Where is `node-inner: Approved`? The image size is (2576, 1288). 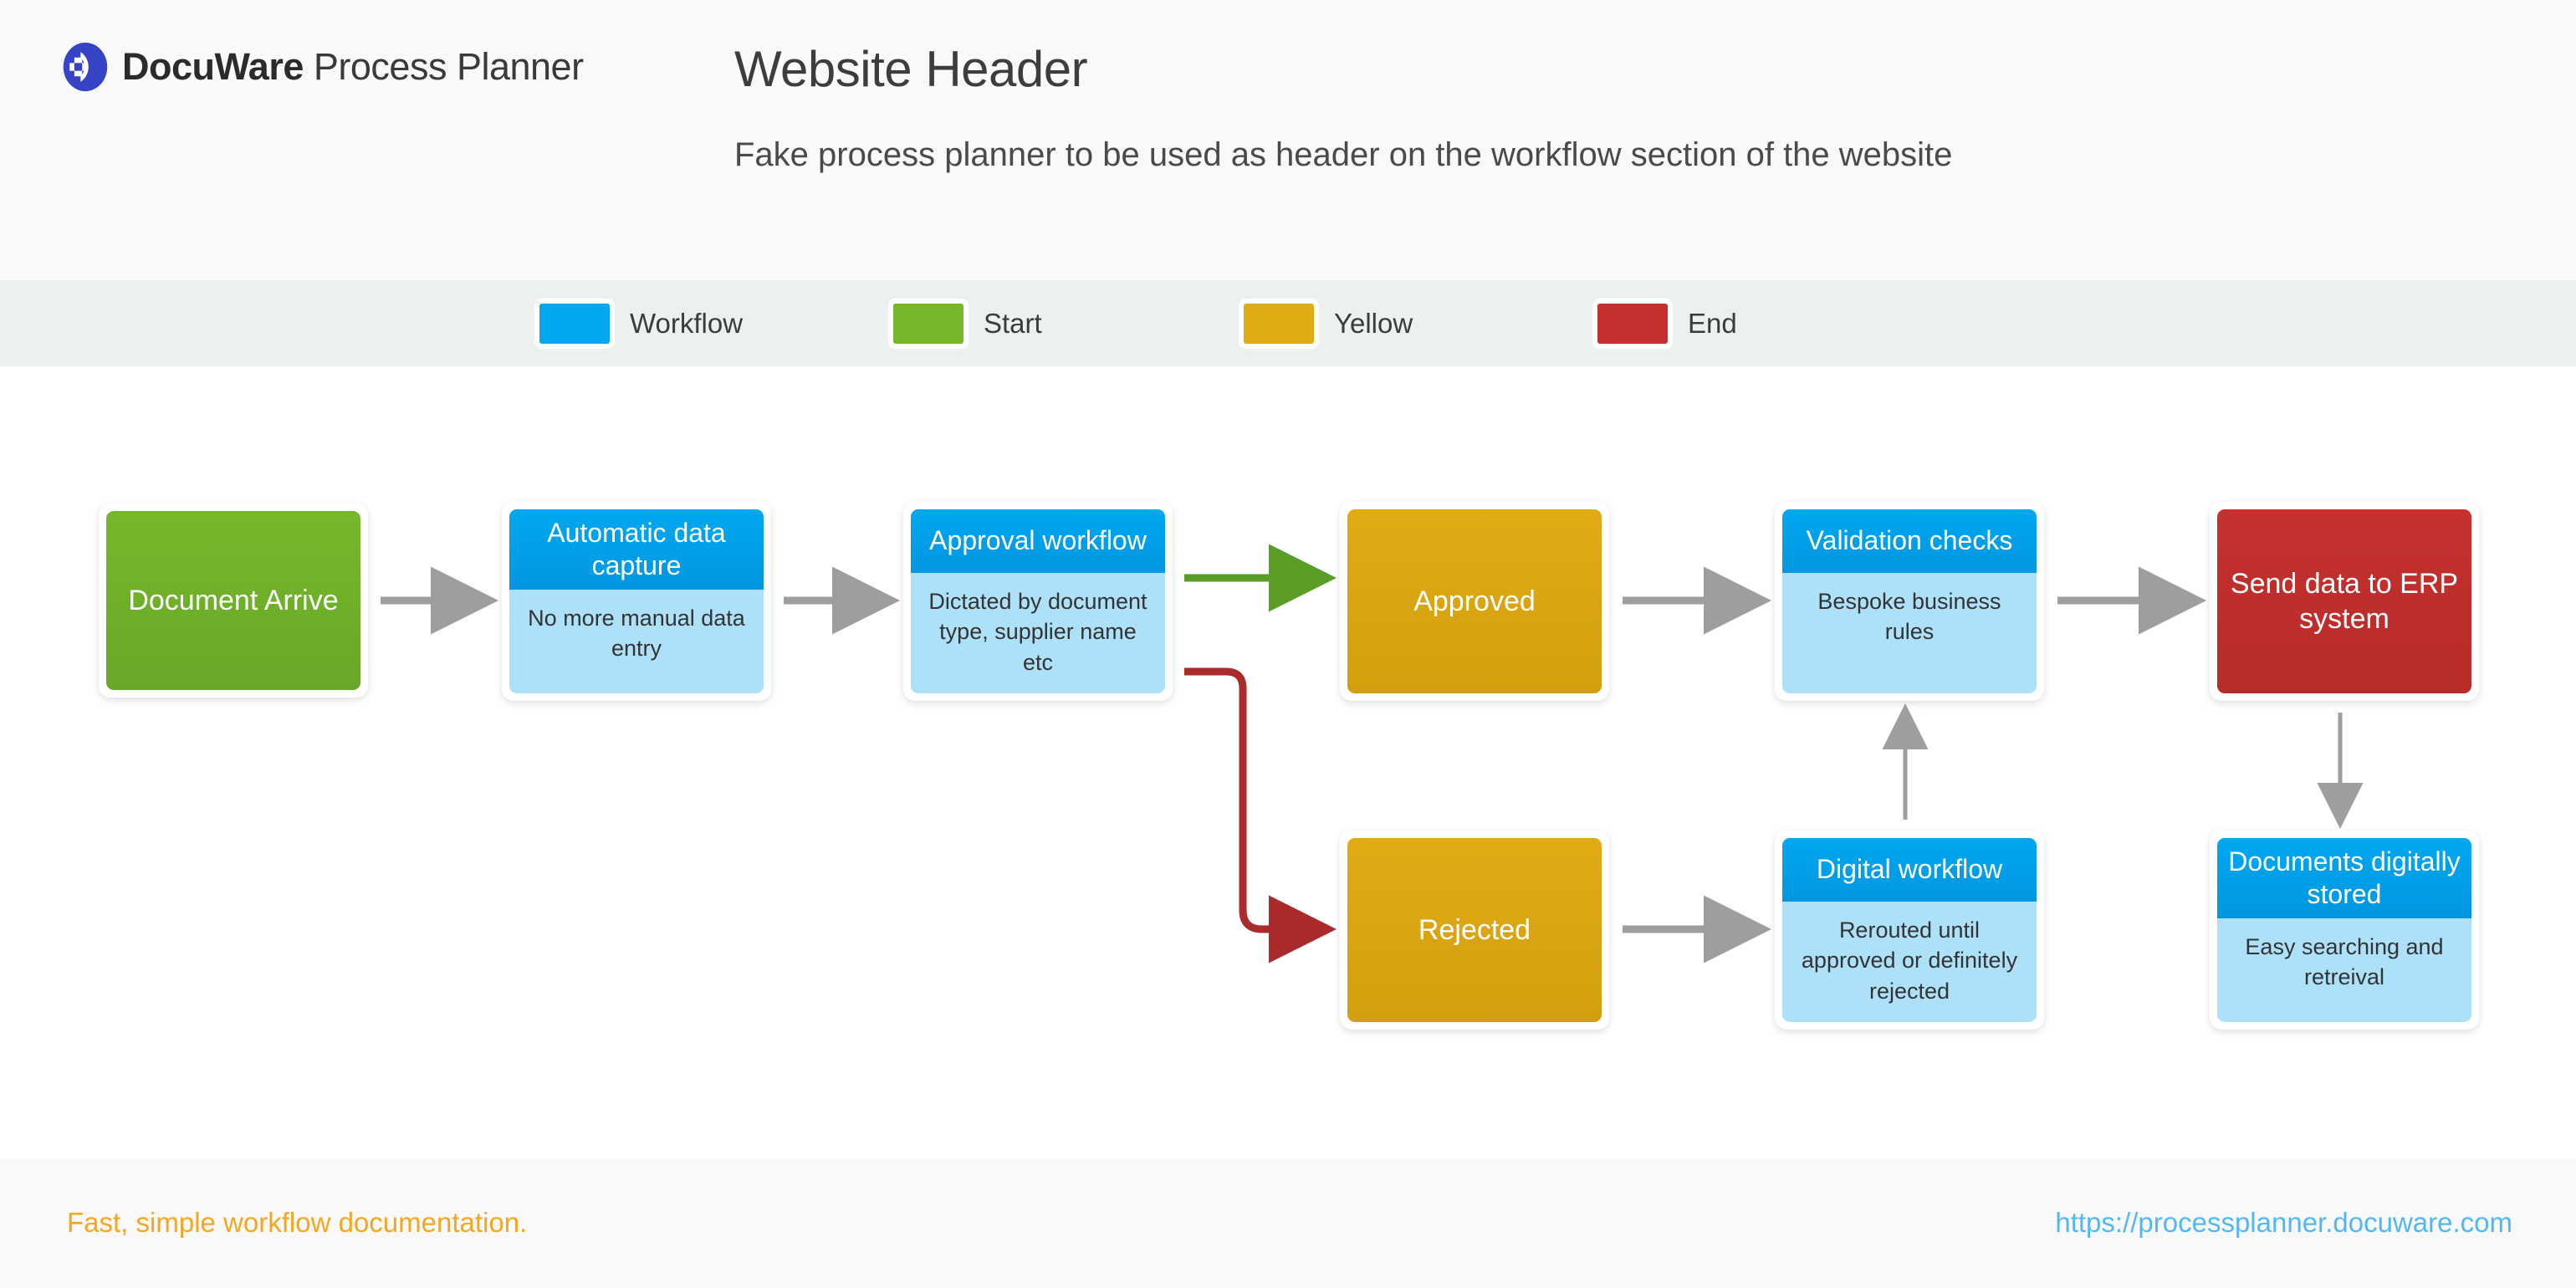
node-inner: Approved is located at coordinates (1474, 601).